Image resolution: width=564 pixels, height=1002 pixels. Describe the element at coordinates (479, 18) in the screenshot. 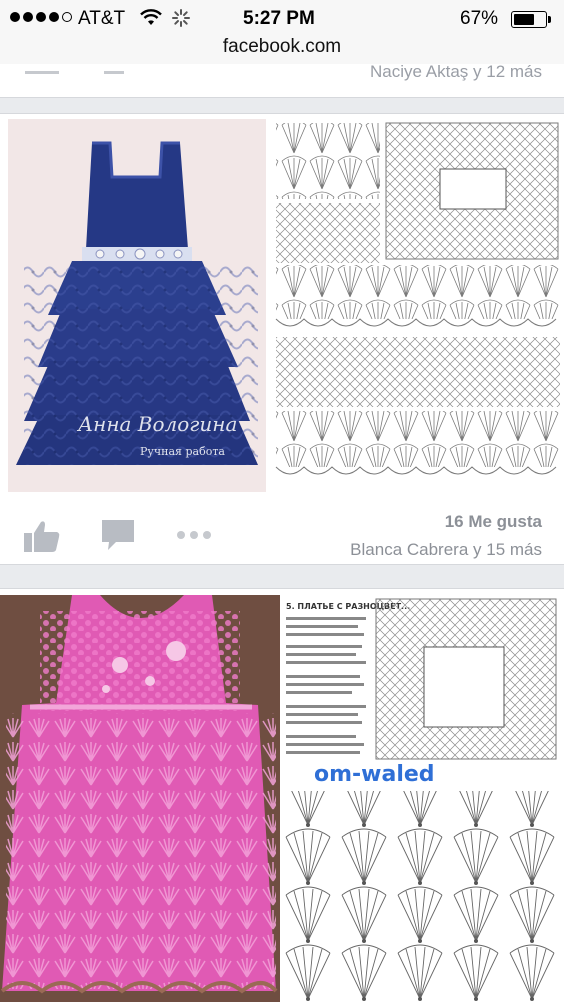

I see `battery-percent: 67%` at that location.